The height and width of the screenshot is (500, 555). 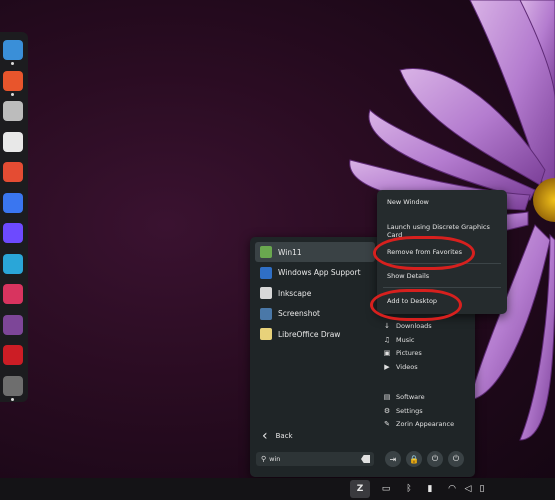 I want to click on place-item: ▶ Videos, so click(x=400, y=367).